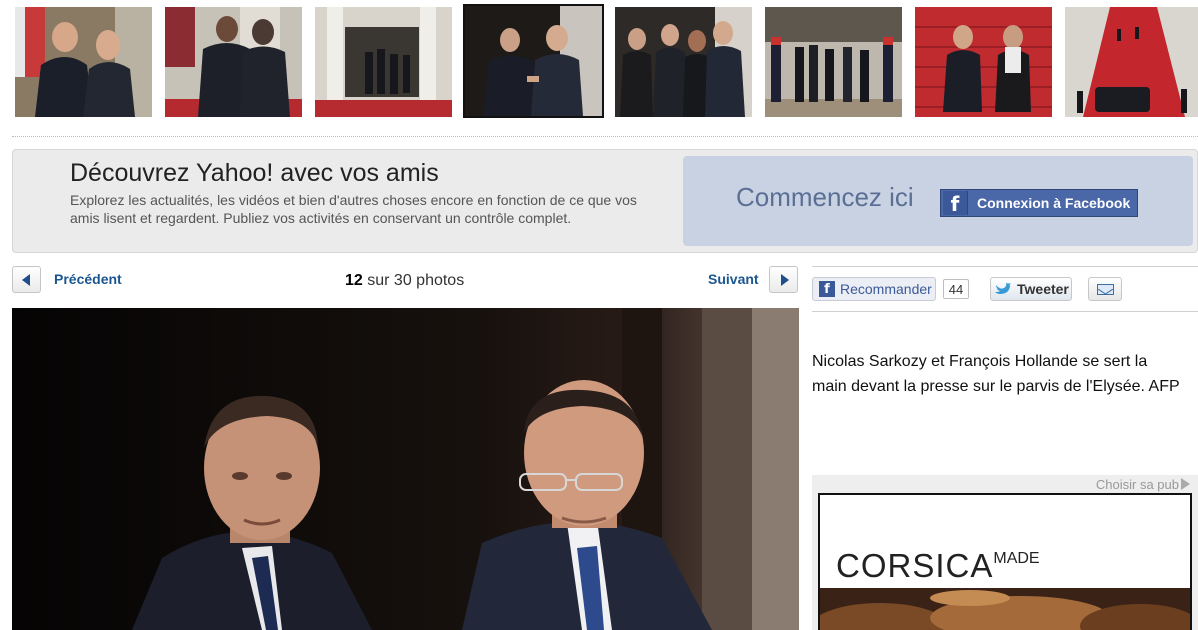 The width and height of the screenshot is (1198, 630). I want to click on ad-choices-link: Choisir sa pub, so click(1143, 484).